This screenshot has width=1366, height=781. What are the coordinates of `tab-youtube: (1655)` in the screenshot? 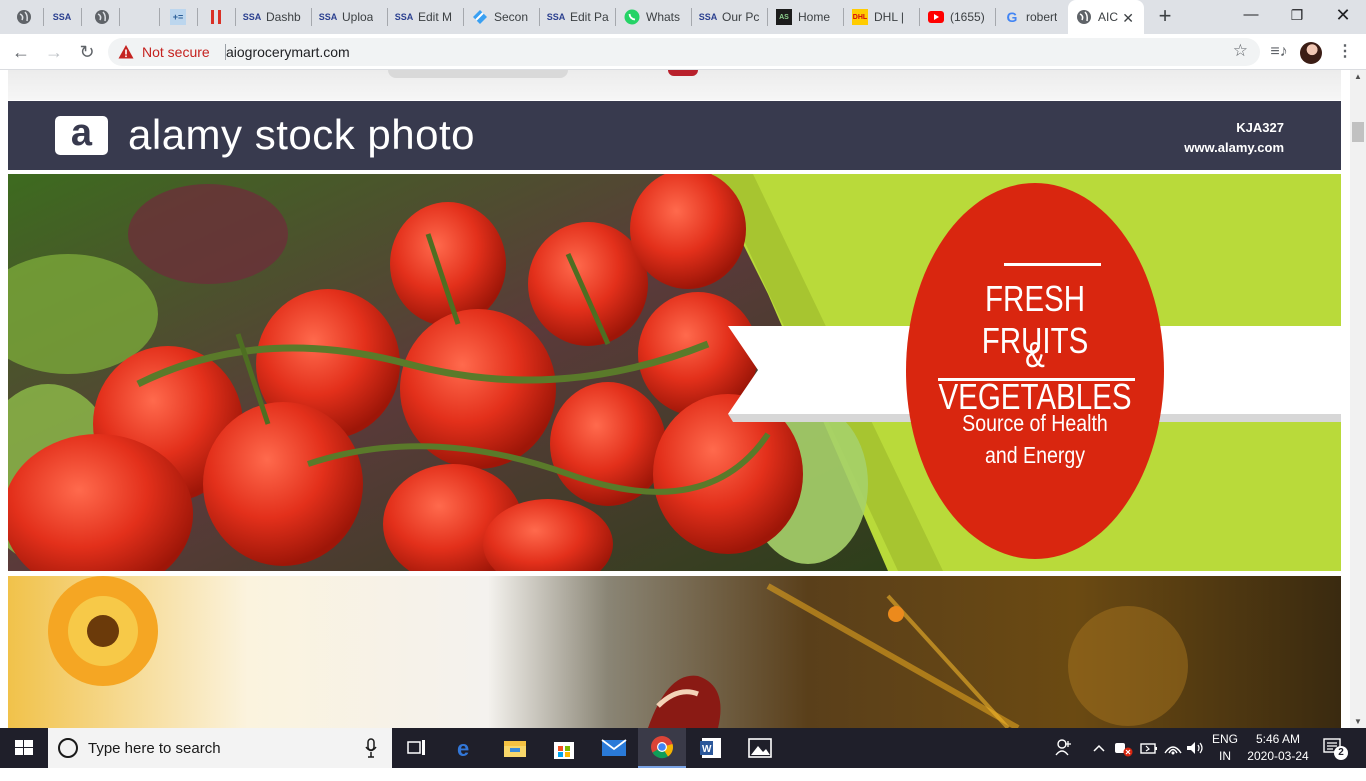 It's located at (958, 17).